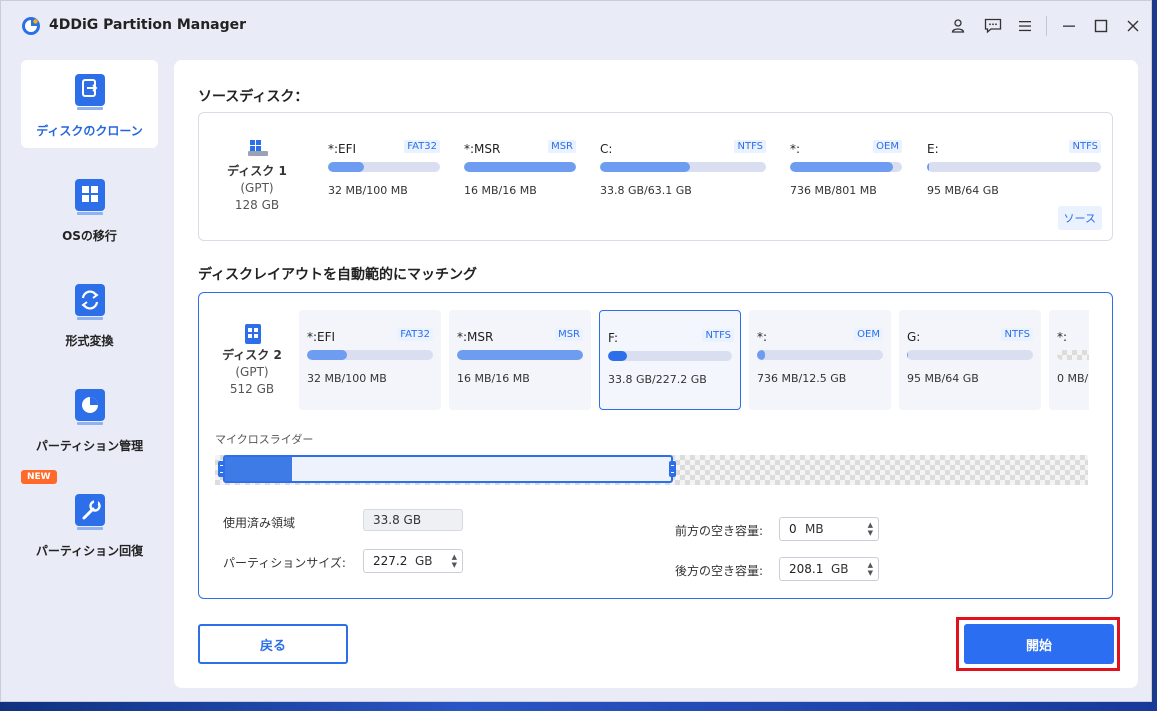 The height and width of the screenshot is (711, 1157). Describe the element at coordinates (833, 190) in the screenshot. I see `partition-size: 736 MB/801 MB` at that location.